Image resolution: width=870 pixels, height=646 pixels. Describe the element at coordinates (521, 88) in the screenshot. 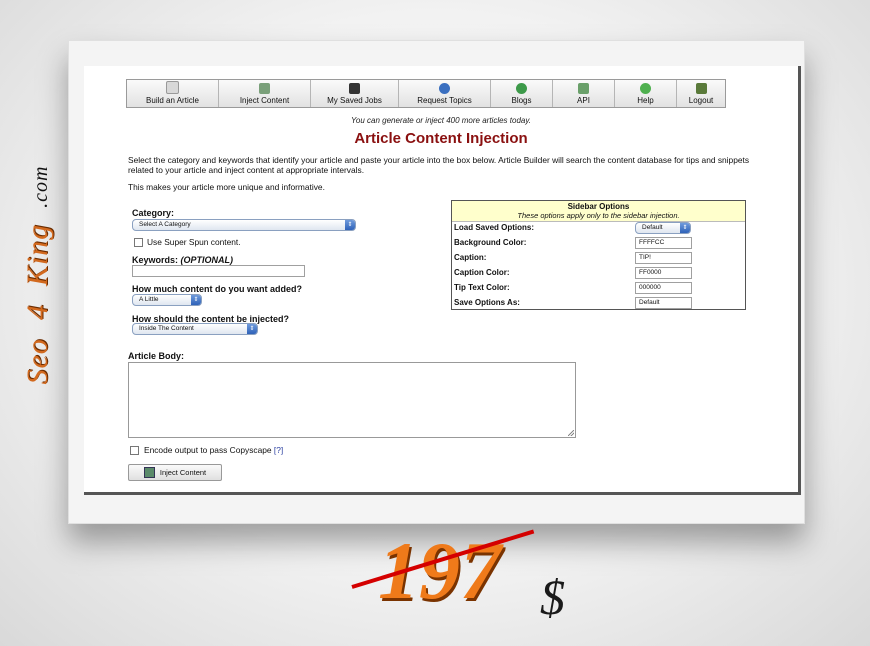

I see `globe-icon` at that location.